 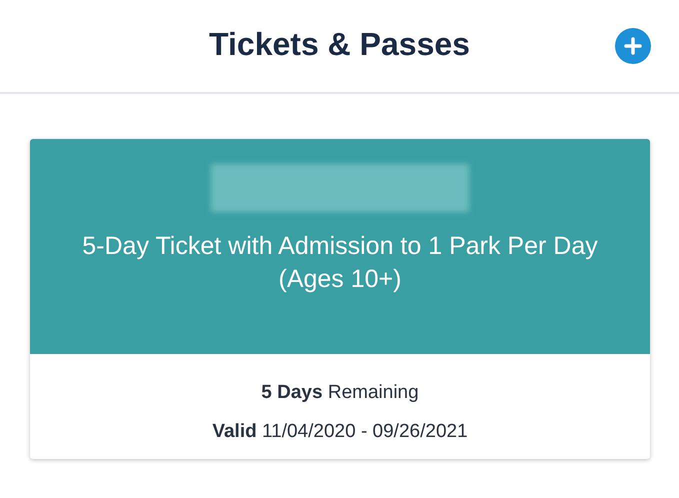 I want to click on ticket-ages: (Ages 10+), so click(x=340, y=279).